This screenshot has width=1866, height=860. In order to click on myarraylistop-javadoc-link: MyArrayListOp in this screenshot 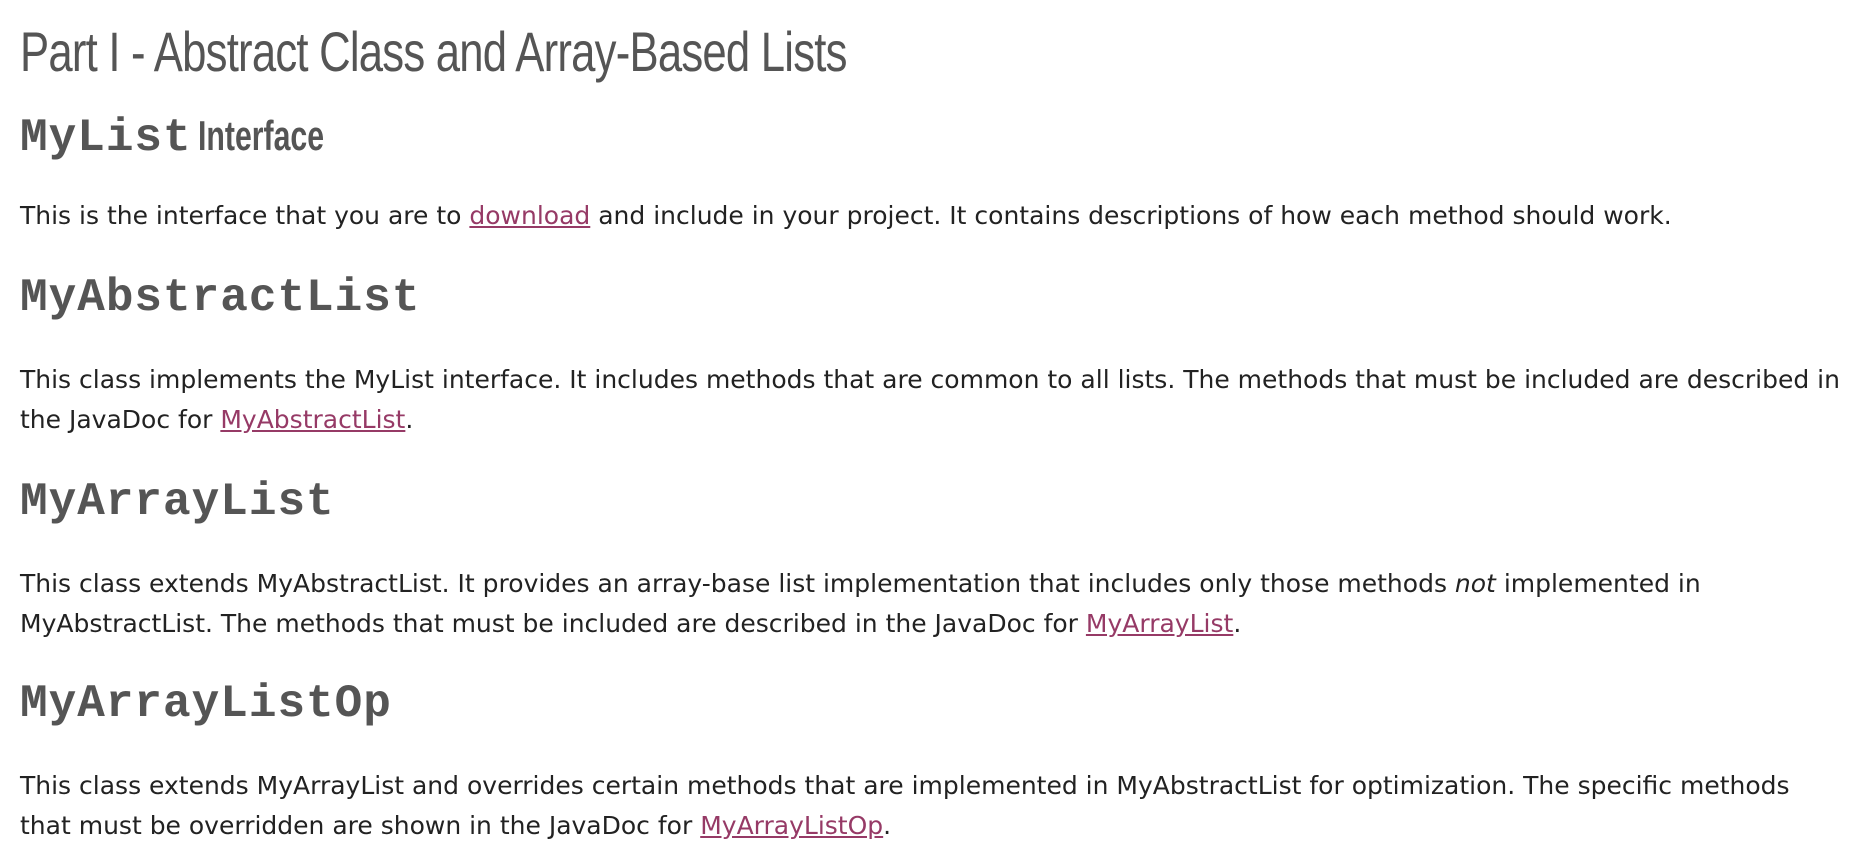, I will do `click(791, 825)`.